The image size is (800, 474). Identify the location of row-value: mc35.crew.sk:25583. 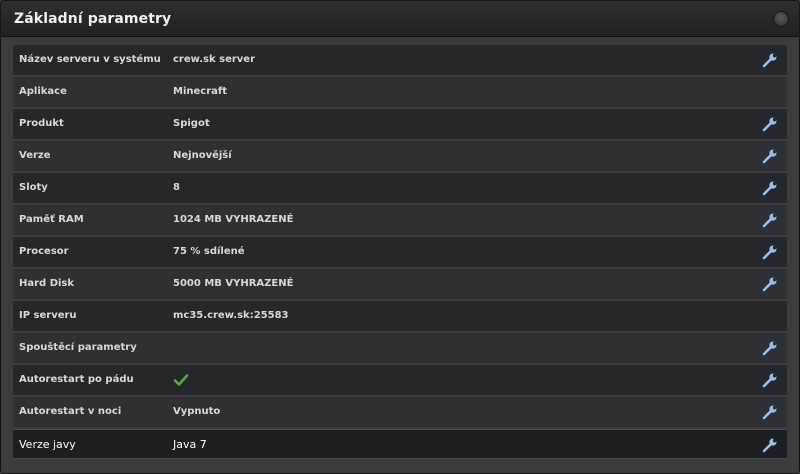
(231, 315).